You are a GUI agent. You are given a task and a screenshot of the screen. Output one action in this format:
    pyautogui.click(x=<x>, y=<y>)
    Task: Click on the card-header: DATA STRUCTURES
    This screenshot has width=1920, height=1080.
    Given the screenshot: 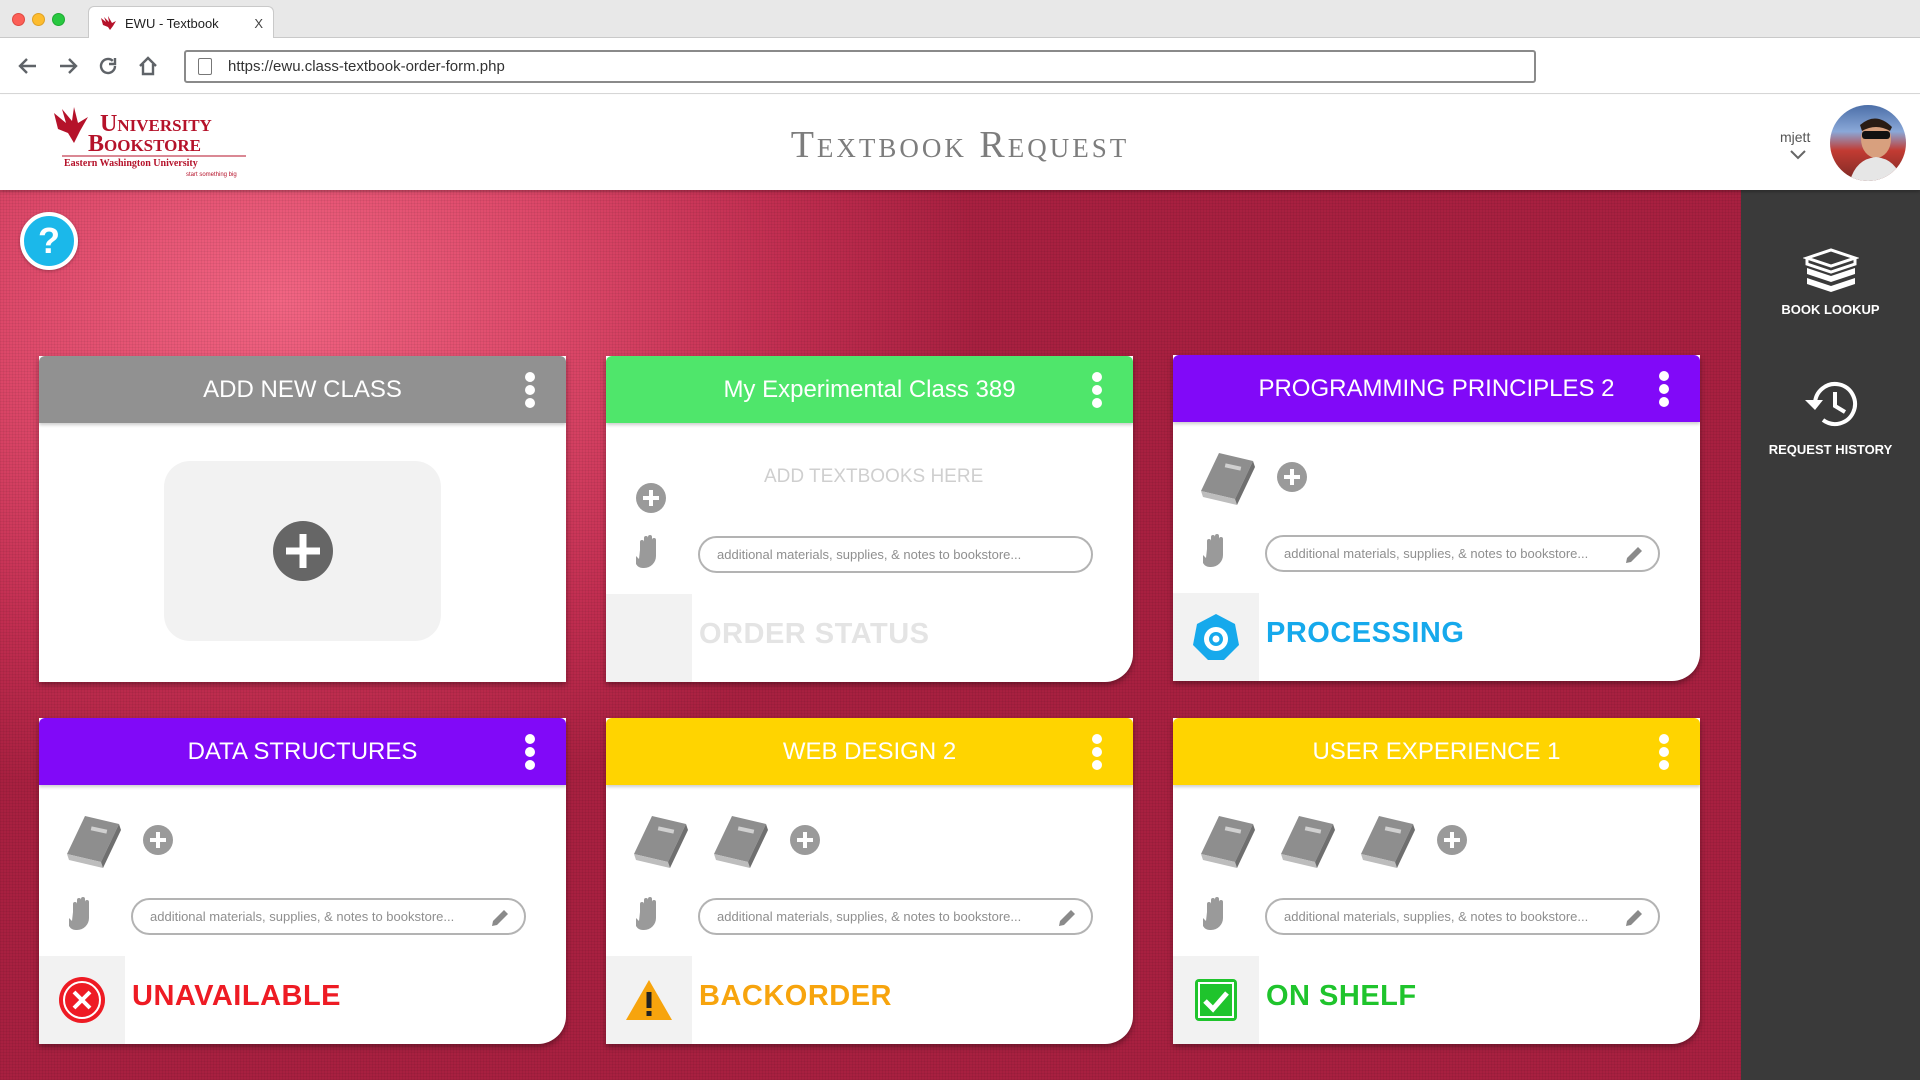 What is the action you would take?
    pyautogui.click(x=302, y=751)
    